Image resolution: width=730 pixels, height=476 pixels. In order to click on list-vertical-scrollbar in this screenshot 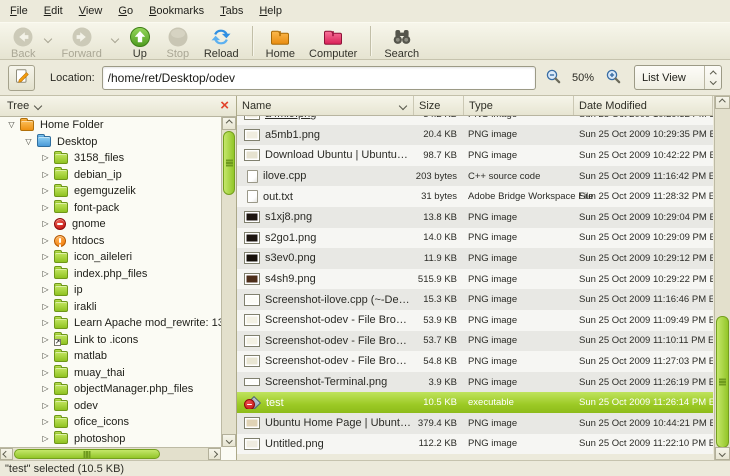, I will do `click(722, 278)`.